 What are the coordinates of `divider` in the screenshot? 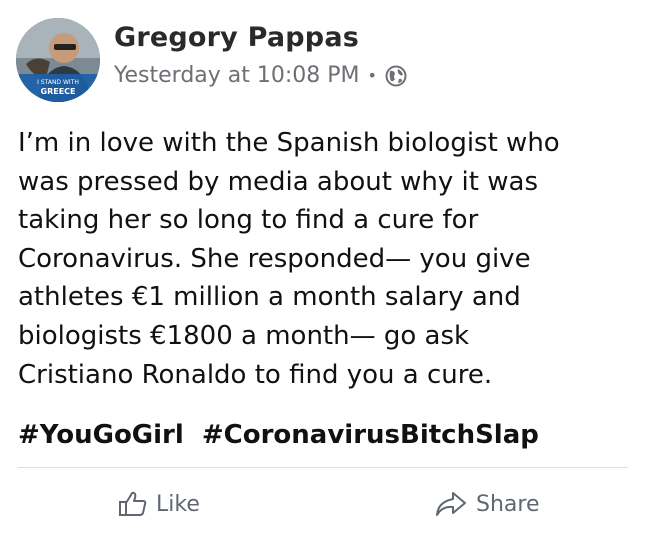 It's located at (323, 467).